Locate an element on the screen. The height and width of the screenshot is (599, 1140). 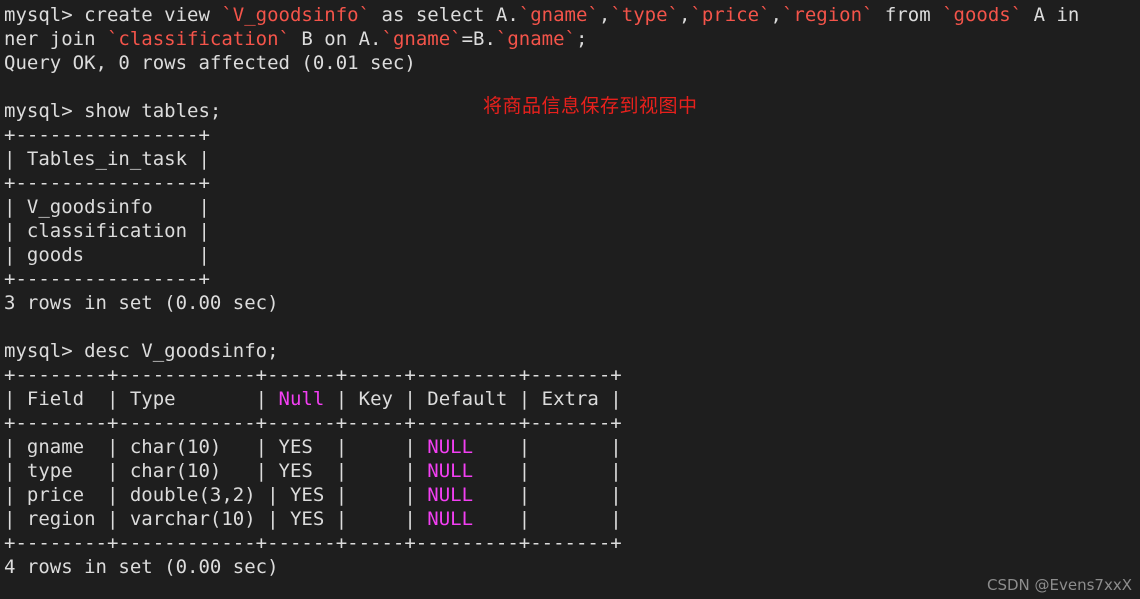
result-tables-rowcount: 3 rows in set (0.00 sec) is located at coordinates (572, 303).